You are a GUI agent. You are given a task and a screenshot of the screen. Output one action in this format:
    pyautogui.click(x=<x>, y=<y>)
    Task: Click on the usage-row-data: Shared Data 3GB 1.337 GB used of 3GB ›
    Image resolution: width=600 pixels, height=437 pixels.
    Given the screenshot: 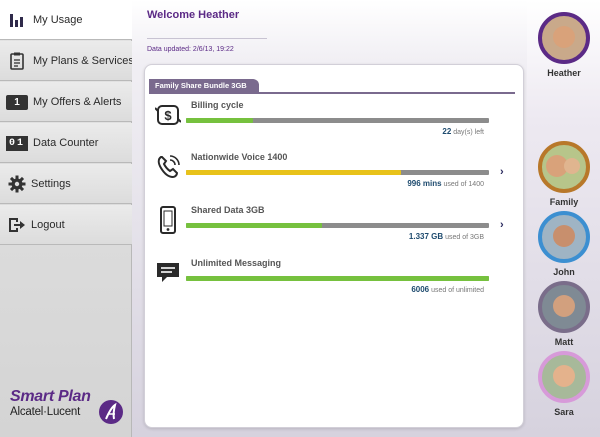 What is the action you would take?
    pyautogui.click(x=335, y=231)
    